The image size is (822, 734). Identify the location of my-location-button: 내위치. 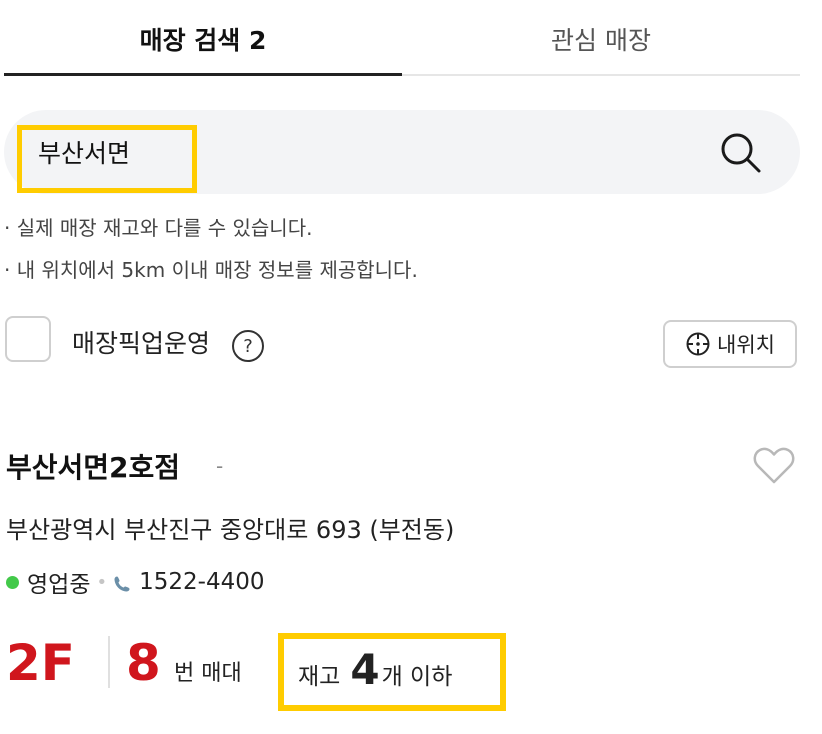
(730, 344).